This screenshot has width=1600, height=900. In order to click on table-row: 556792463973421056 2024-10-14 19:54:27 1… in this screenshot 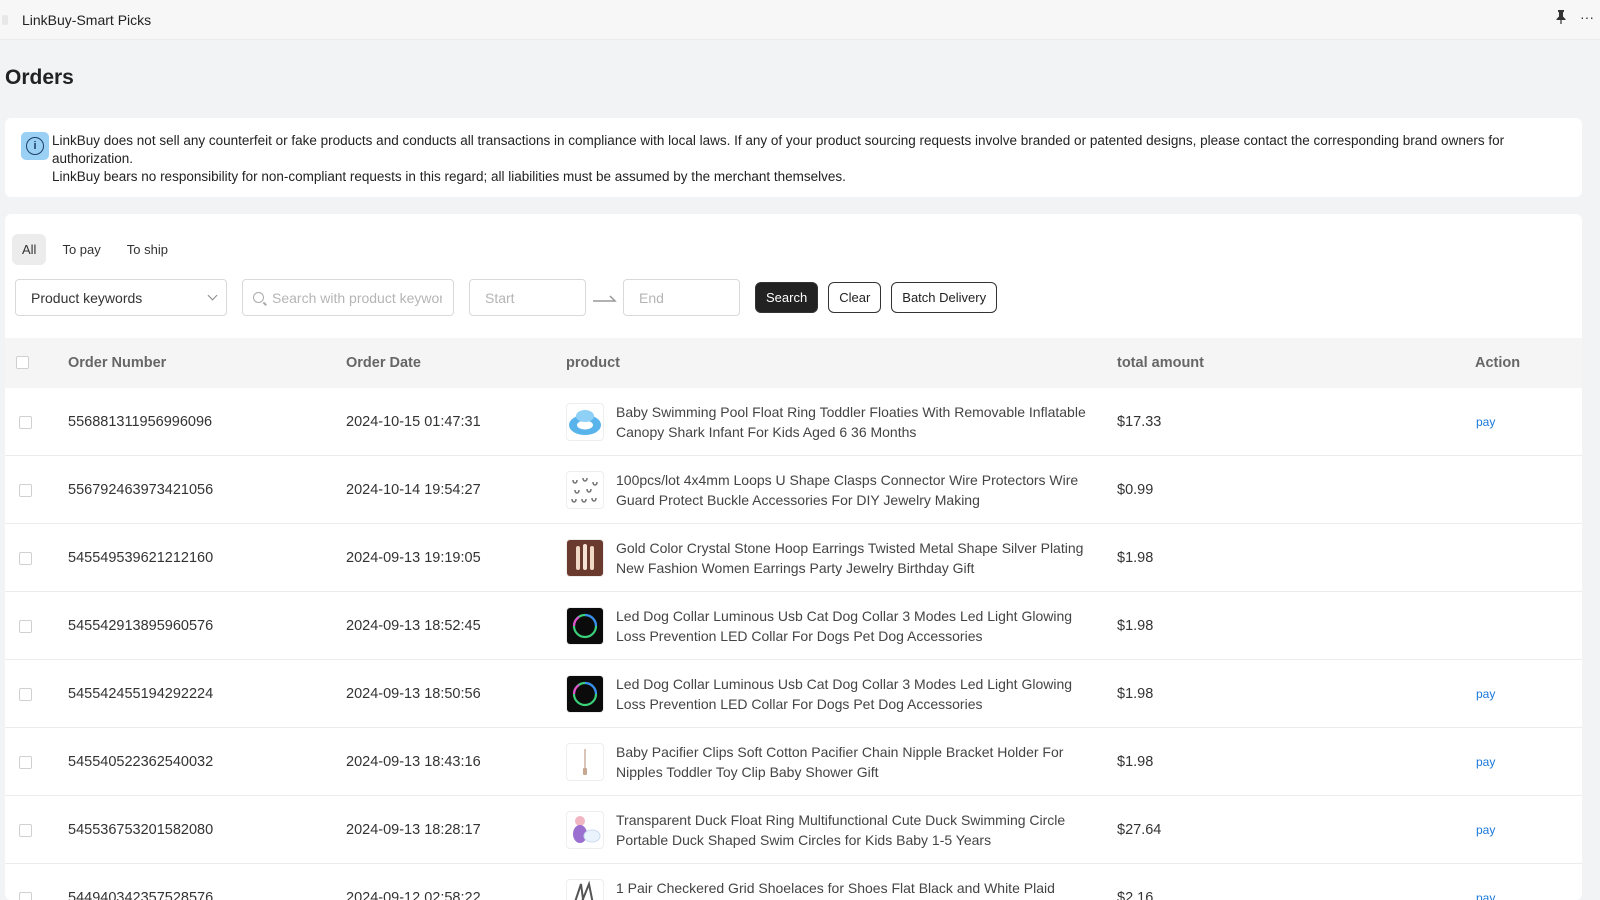, I will do `click(793, 490)`.